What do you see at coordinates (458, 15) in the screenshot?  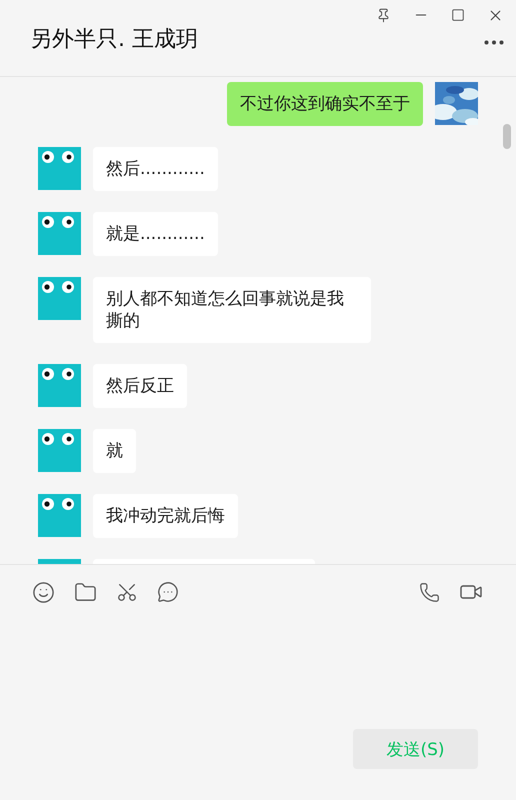 I see `maximize-icon` at bounding box center [458, 15].